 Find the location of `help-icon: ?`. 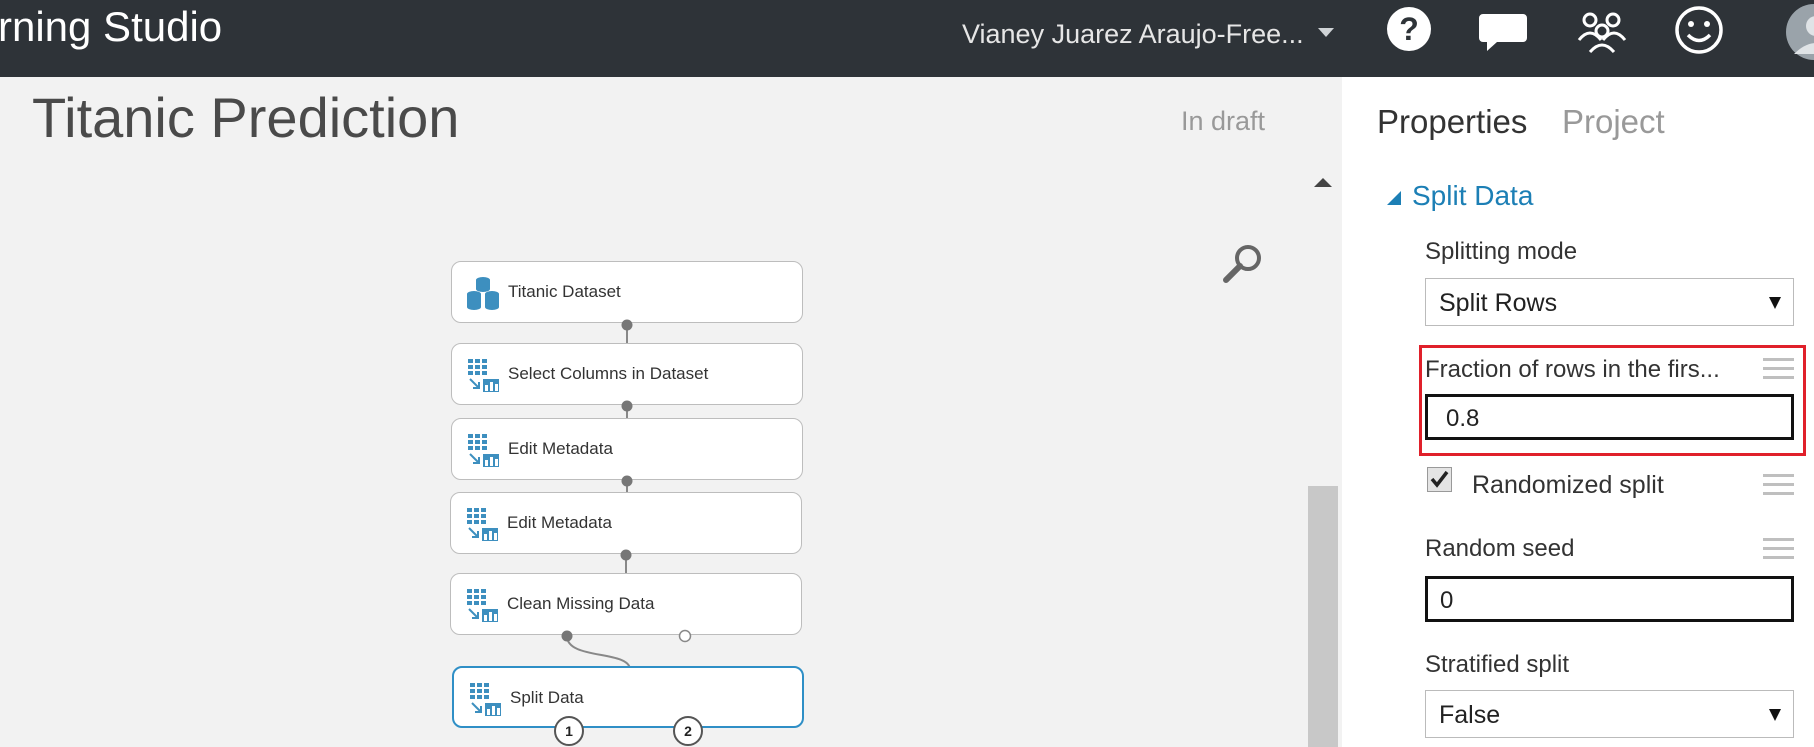

help-icon: ? is located at coordinates (1411, 32).